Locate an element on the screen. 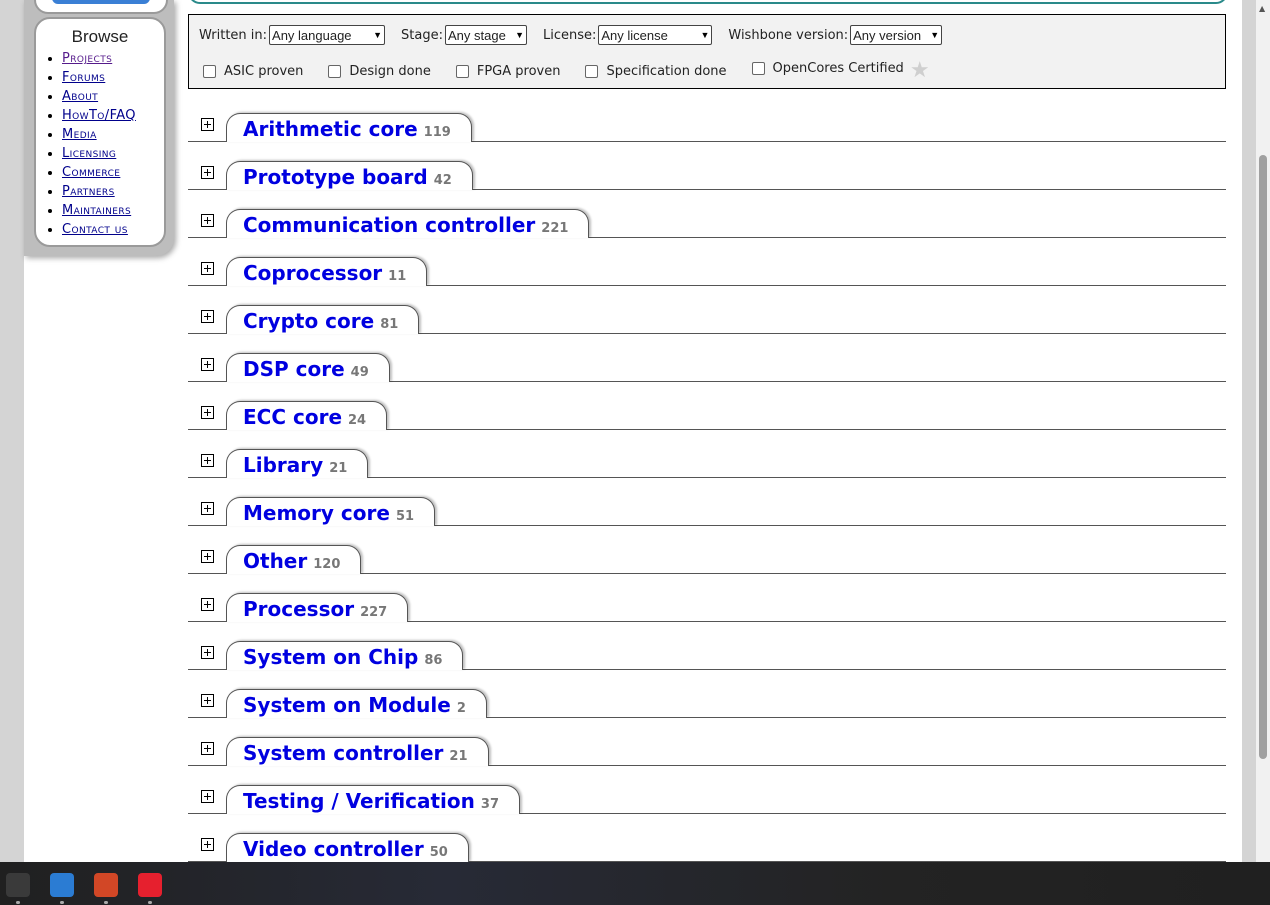  category-link: Coprocessor is located at coordinates (312, 274).